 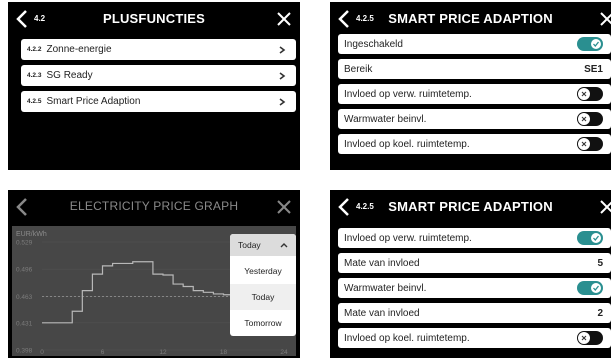 What do you see at coordinates (474, 69) in the screenshot?
I see `setting-bereik: Bereik SE1` at bounding box center [474, 69].